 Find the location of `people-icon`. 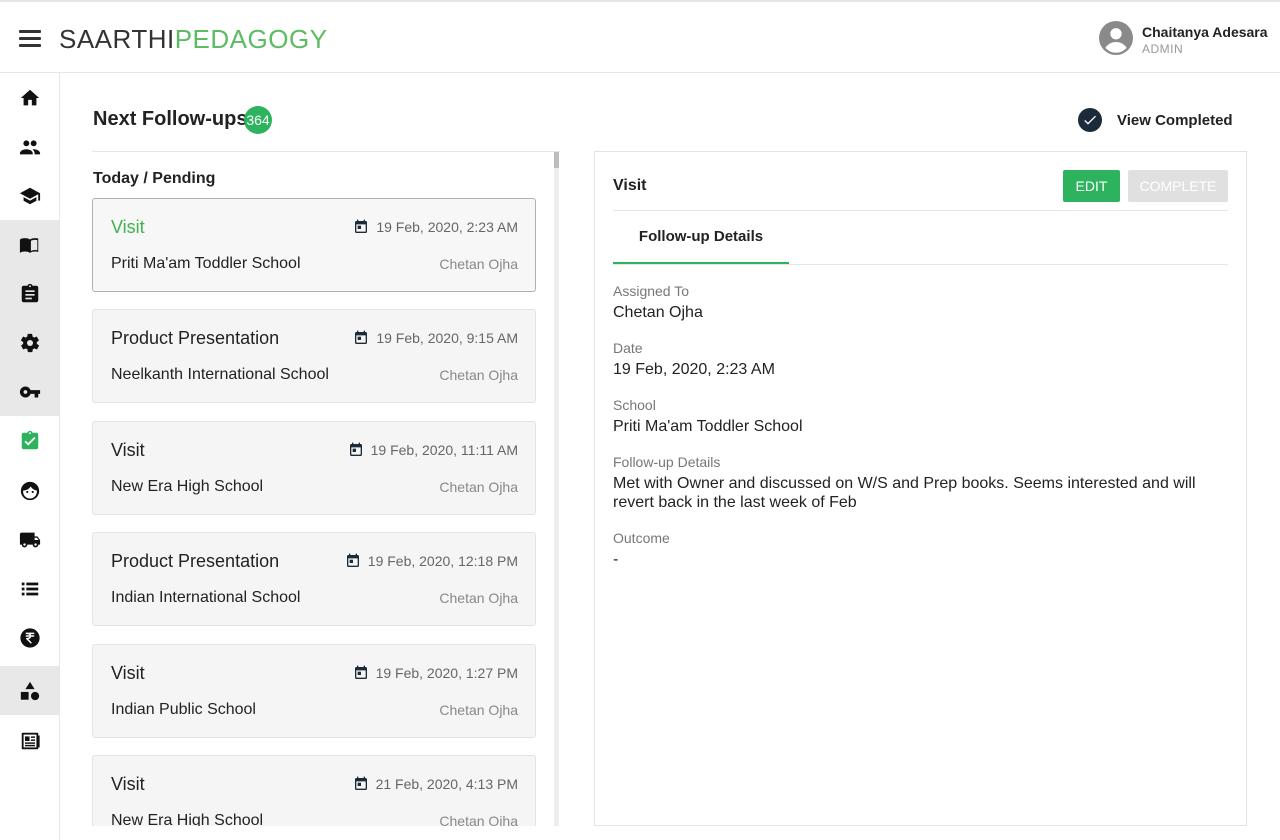

people-icon is located at coordinates (29, 146).